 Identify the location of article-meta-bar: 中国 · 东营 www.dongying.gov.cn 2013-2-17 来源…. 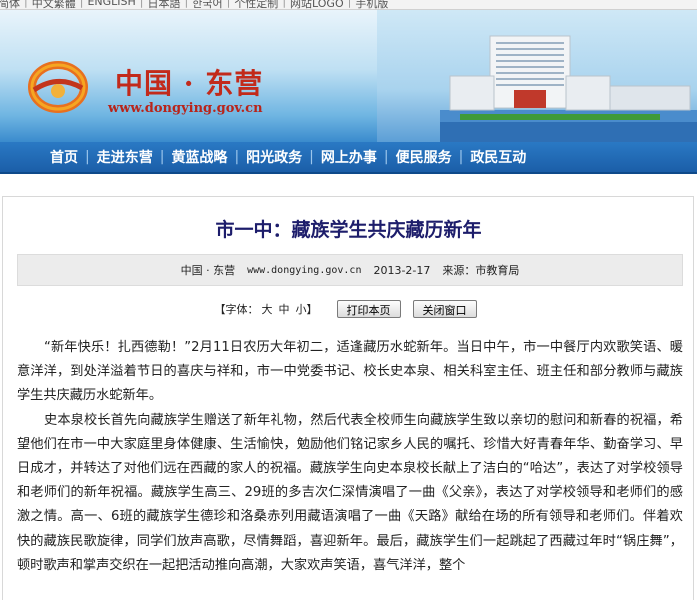
(350, 270).